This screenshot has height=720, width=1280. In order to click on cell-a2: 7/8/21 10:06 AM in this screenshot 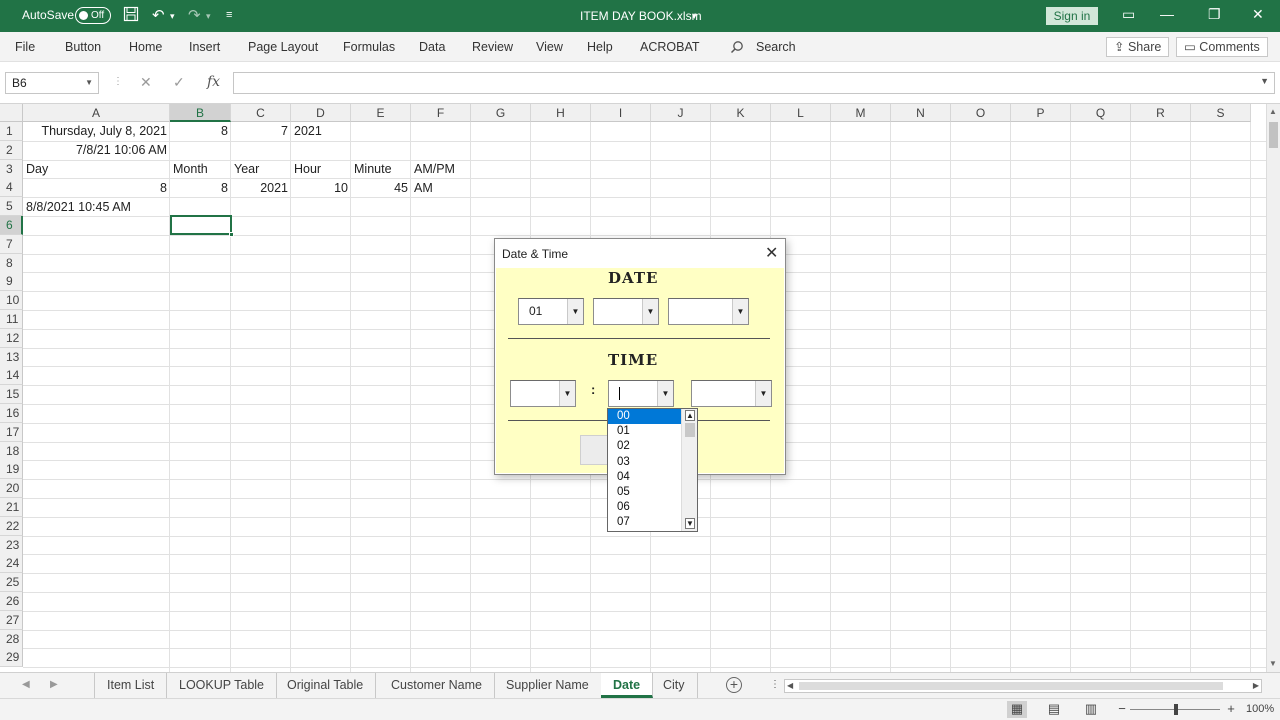, I will do `click(96, 150)`.